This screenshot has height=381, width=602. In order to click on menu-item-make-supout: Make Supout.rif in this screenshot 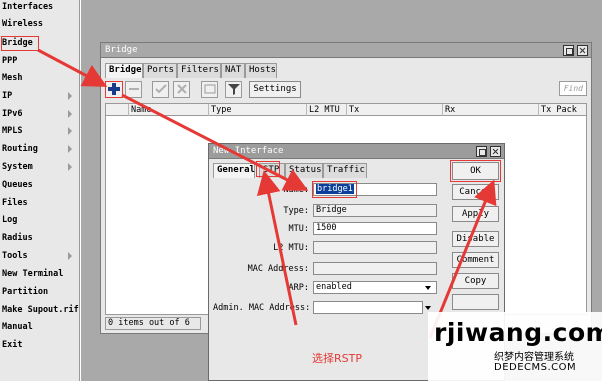, I will do `click(40, 310)`.